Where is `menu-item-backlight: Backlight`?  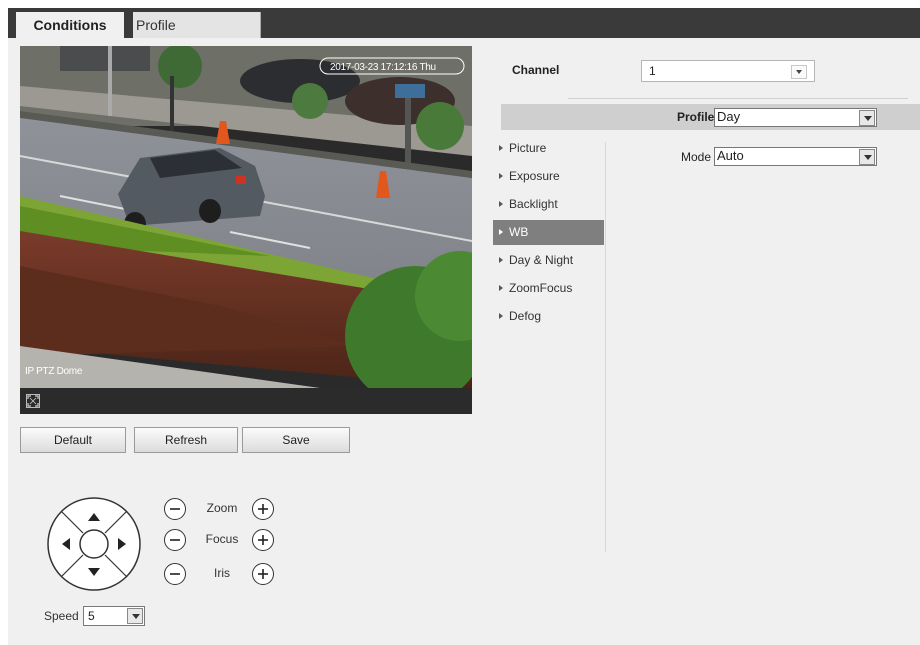
menu-item-backlight: Backlight is located at coordinates (548, 204).